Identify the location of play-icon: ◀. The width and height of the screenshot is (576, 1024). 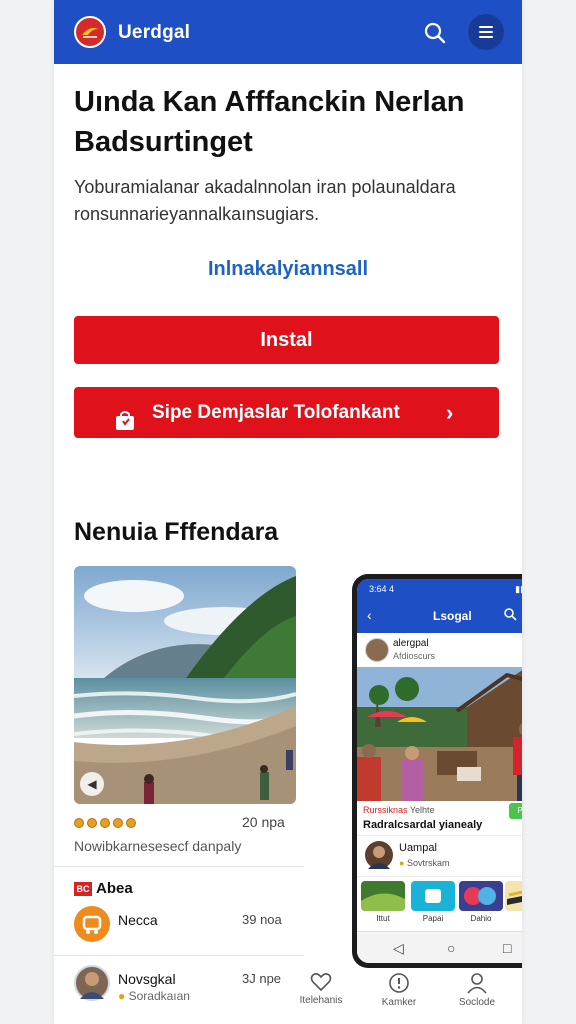
(92, 784).